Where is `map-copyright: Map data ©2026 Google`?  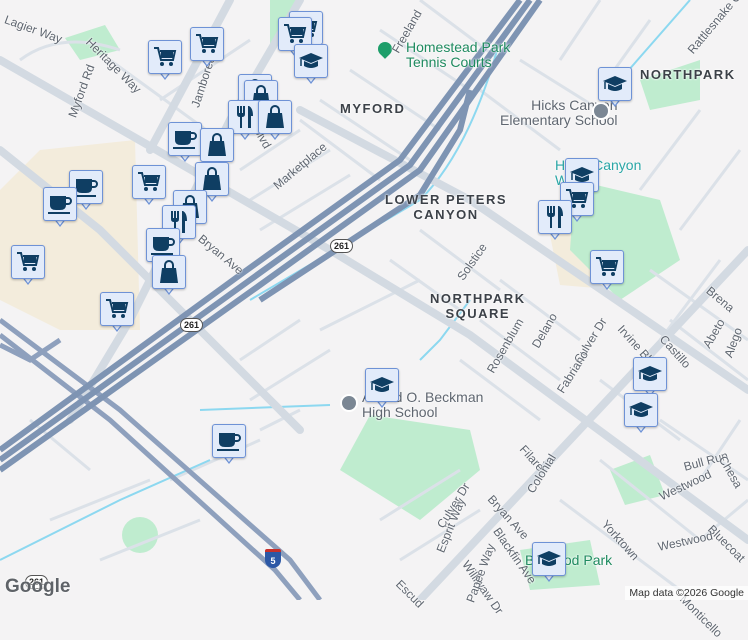
map-copyright: Map data ©2026 Google is located at coordinates (686, 593).